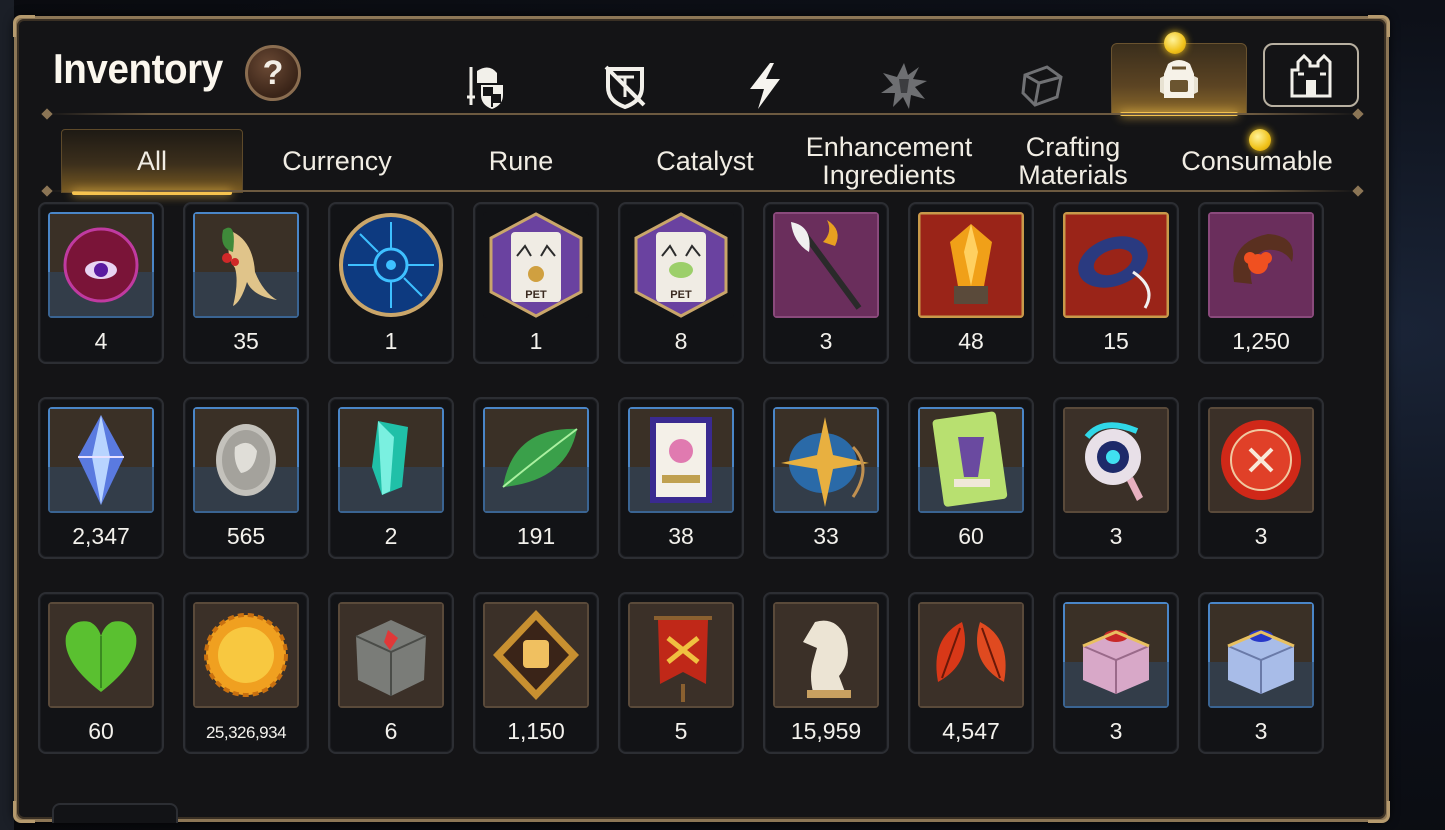 This screenshot has width=1445, height=830. What do you see at coordinates (765, 86) in the screenshot?
I see `tab-boost` at bounding box center [765, 86].